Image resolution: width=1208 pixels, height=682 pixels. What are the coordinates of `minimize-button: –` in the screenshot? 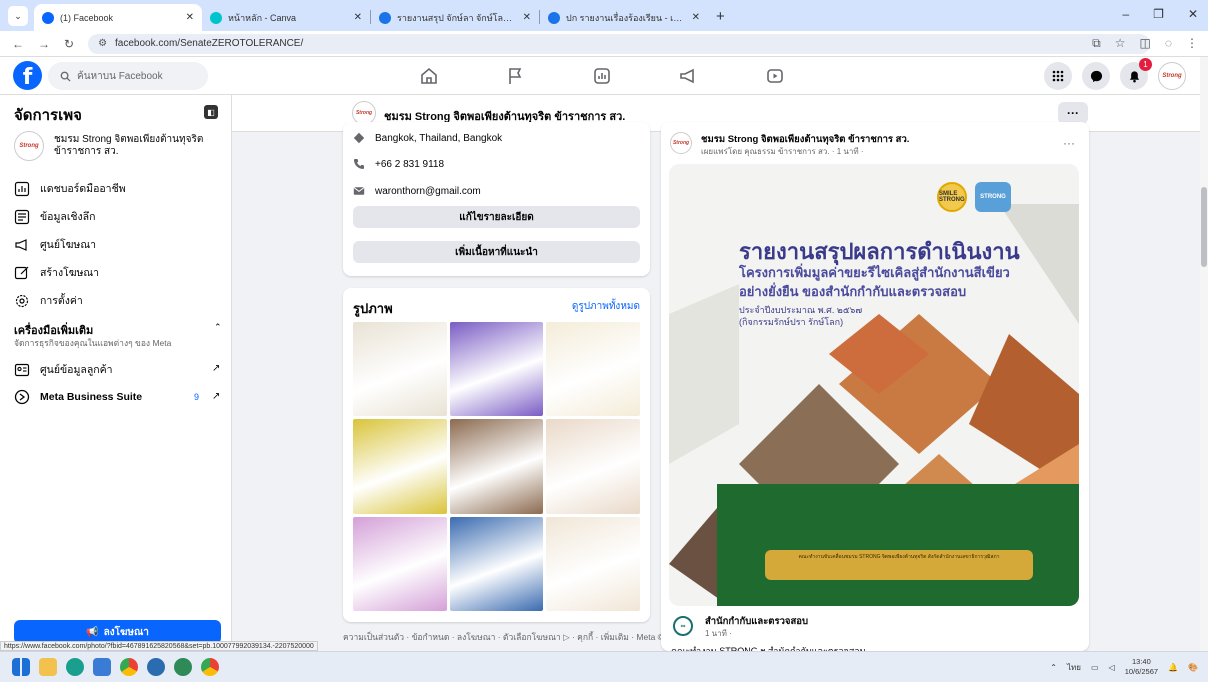 It's located at (1125, 14).